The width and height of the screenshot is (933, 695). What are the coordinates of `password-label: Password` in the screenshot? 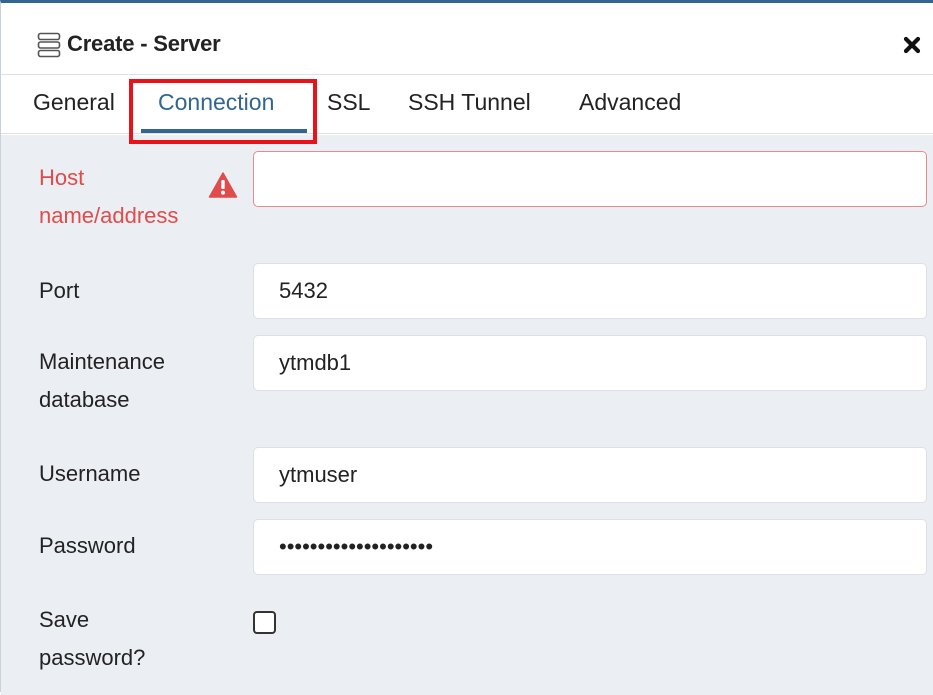 It's located at (87, 545).